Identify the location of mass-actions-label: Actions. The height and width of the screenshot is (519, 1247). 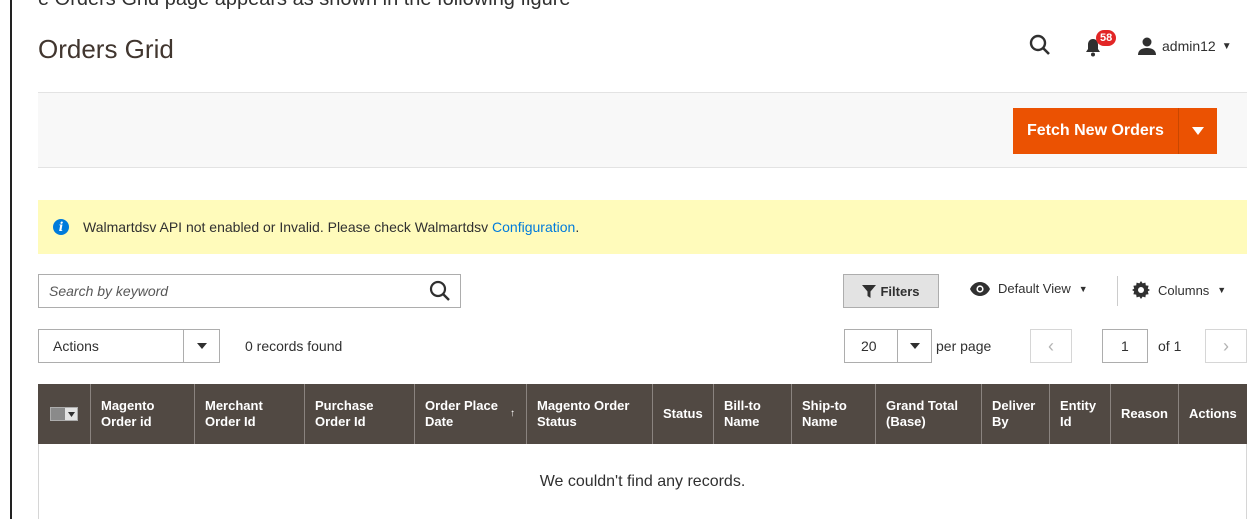
(76, 346).